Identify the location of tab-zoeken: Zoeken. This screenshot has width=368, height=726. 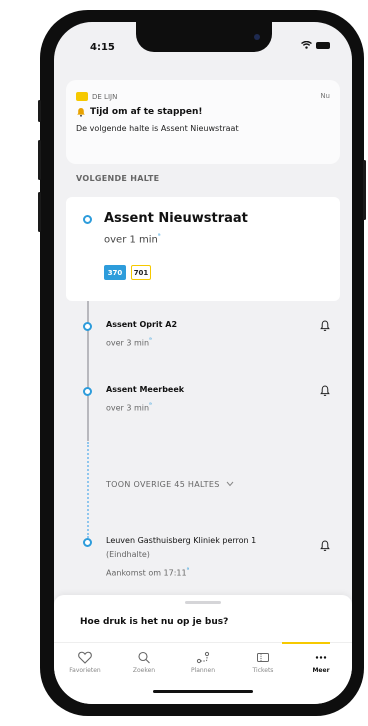
(144, 662).